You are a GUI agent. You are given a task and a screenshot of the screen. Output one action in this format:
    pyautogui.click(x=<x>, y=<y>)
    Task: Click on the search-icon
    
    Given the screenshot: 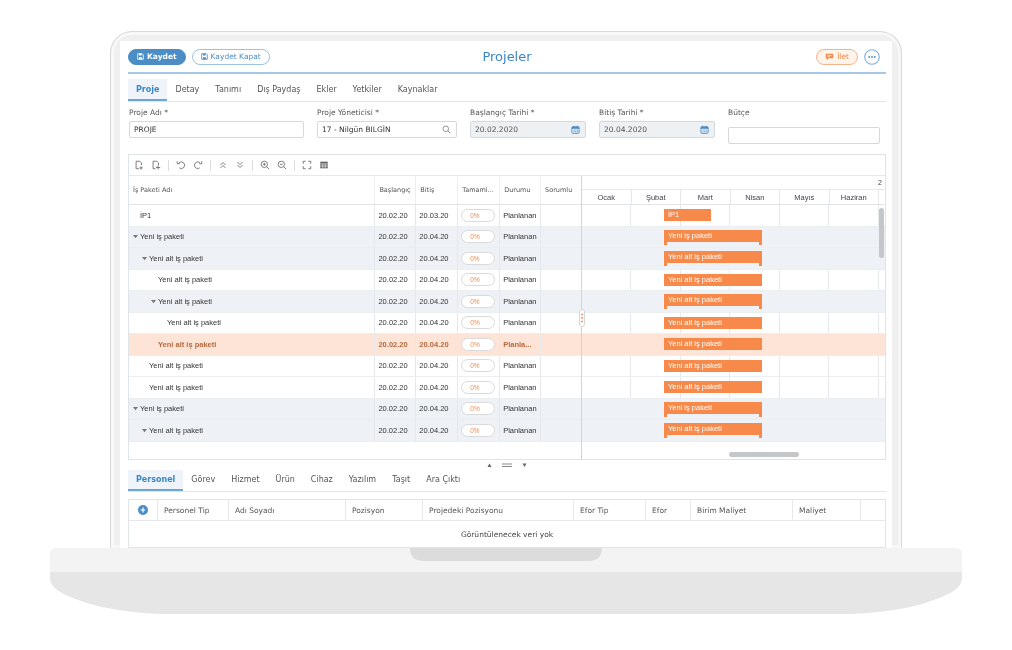 What is the action you would take?
    pyautogui.click(x=446, y=129)
    